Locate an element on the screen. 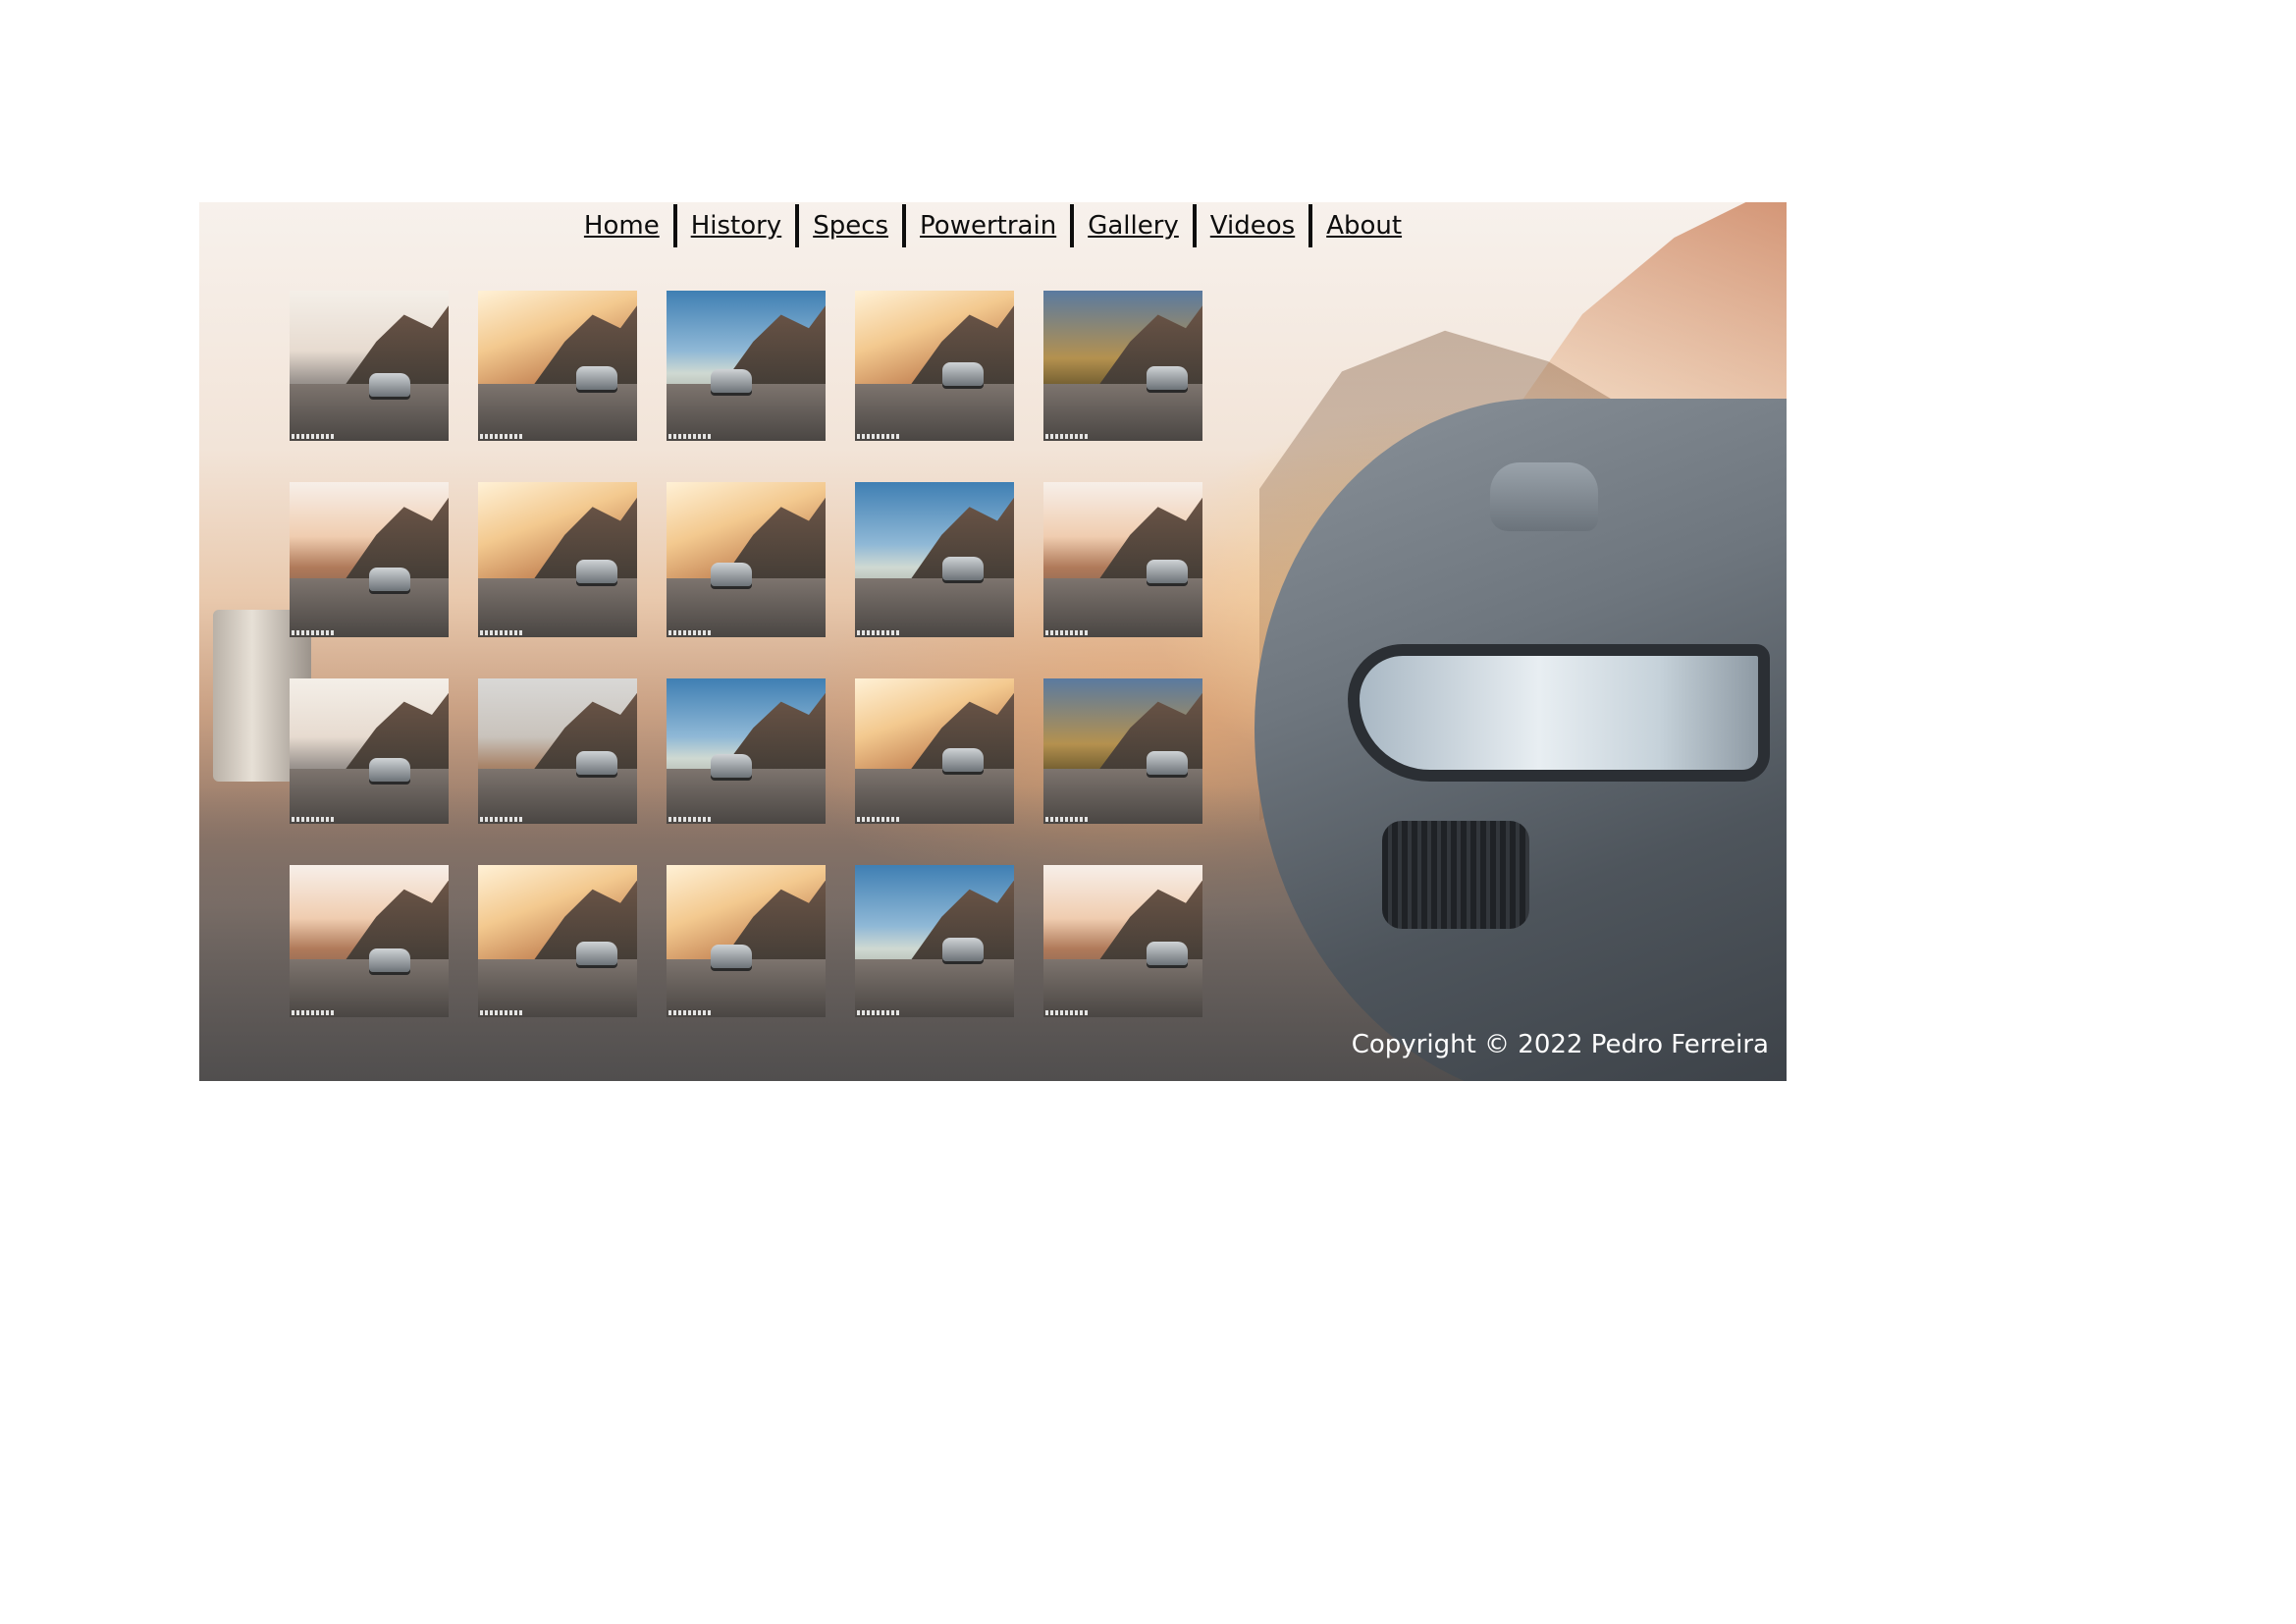 Image resolution: width=2296 pixels, height=1624 pixels. nav-item-powertrain: Powertrain is located at coordinates (988, 226).